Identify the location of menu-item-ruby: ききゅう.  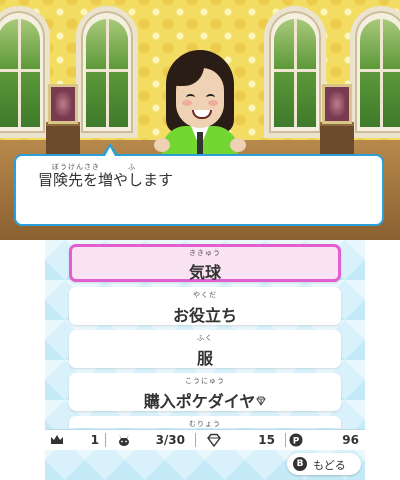
(205, 253).